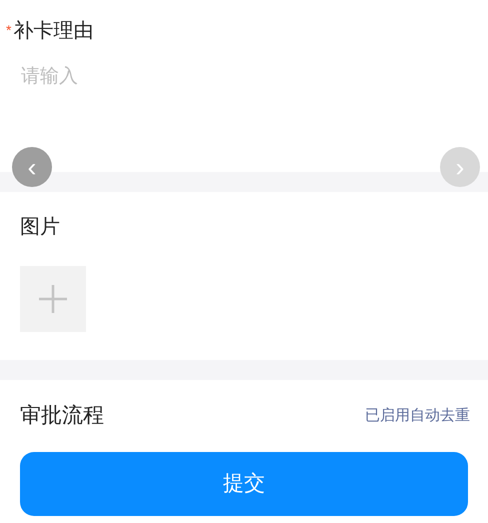  Describe the element at coordinates (32, 167) in the screenshot. I see `previous-button: ‹` at that location.